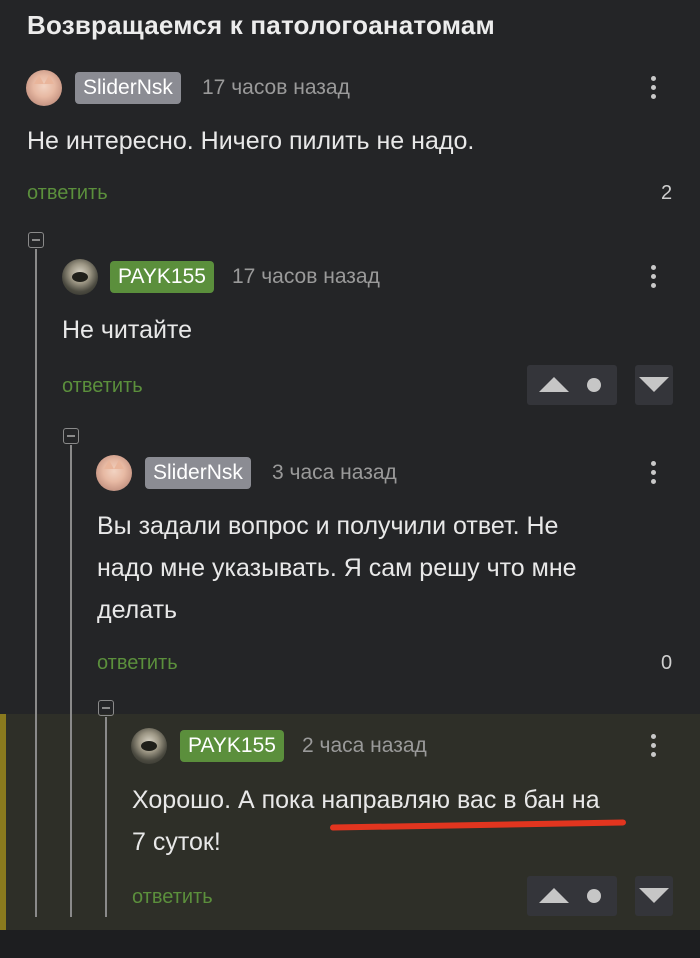 The height and width of the screenshot is (958, 700). Describe the element at coordinates (350, 944) in the screenshot. I see `bottom-separator` at that location.